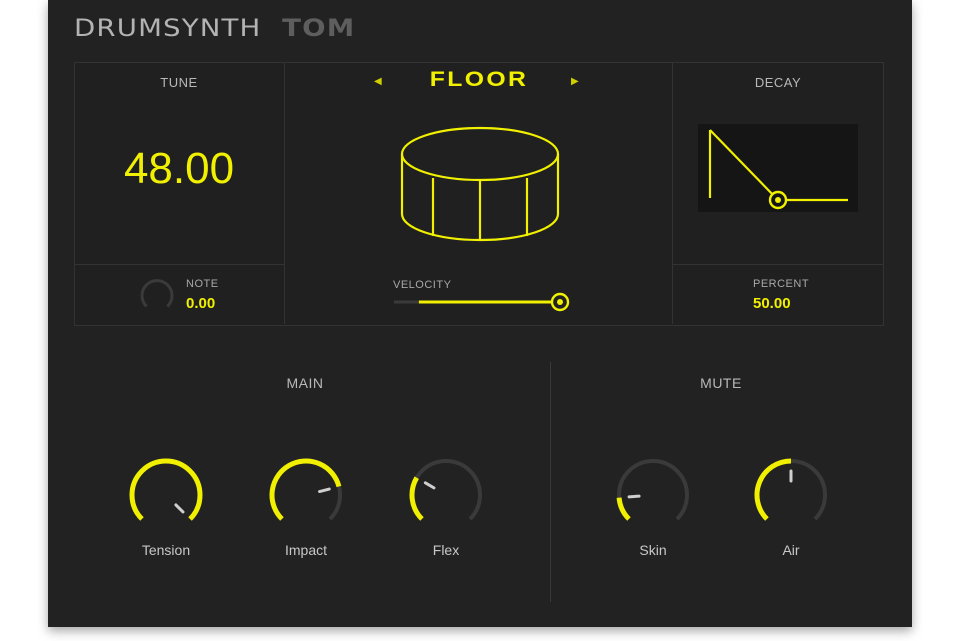 This screenshot has height=641, width=960. I want to click on flex-knob, so click(446, 495).